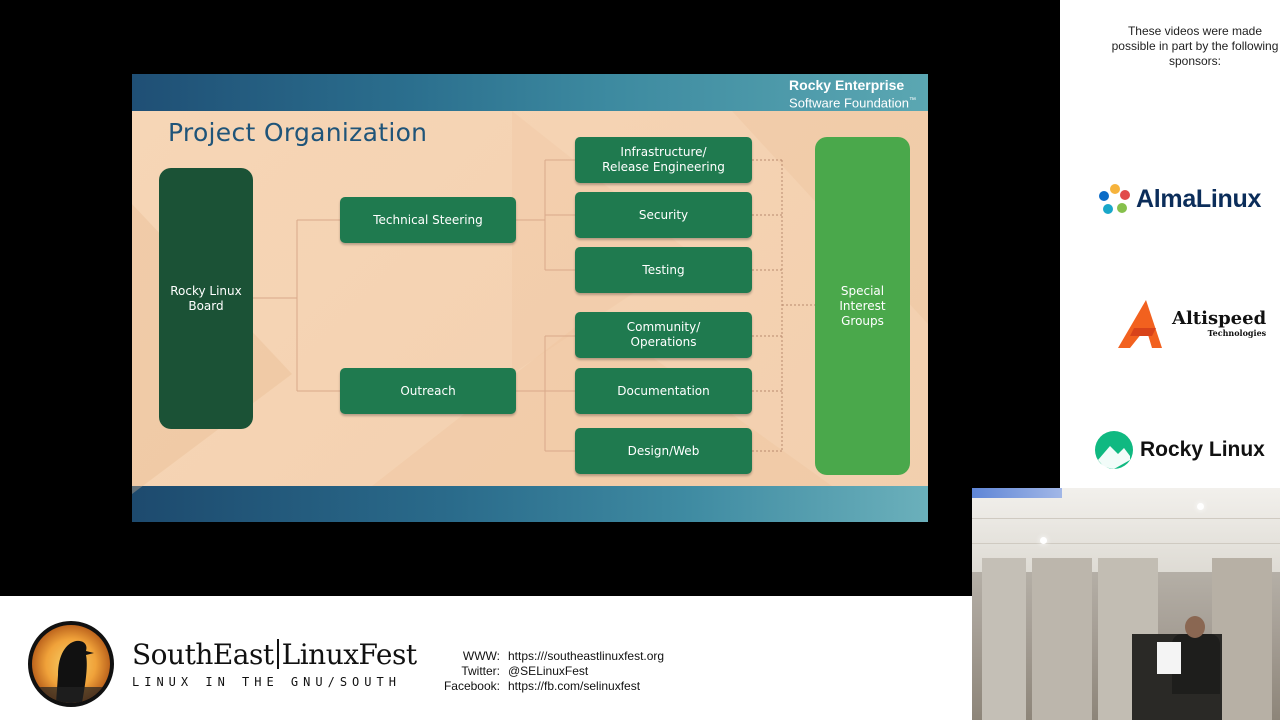  I want to click on sponsor-altispeed: Altispeed Technologies, so click(1191, 324).